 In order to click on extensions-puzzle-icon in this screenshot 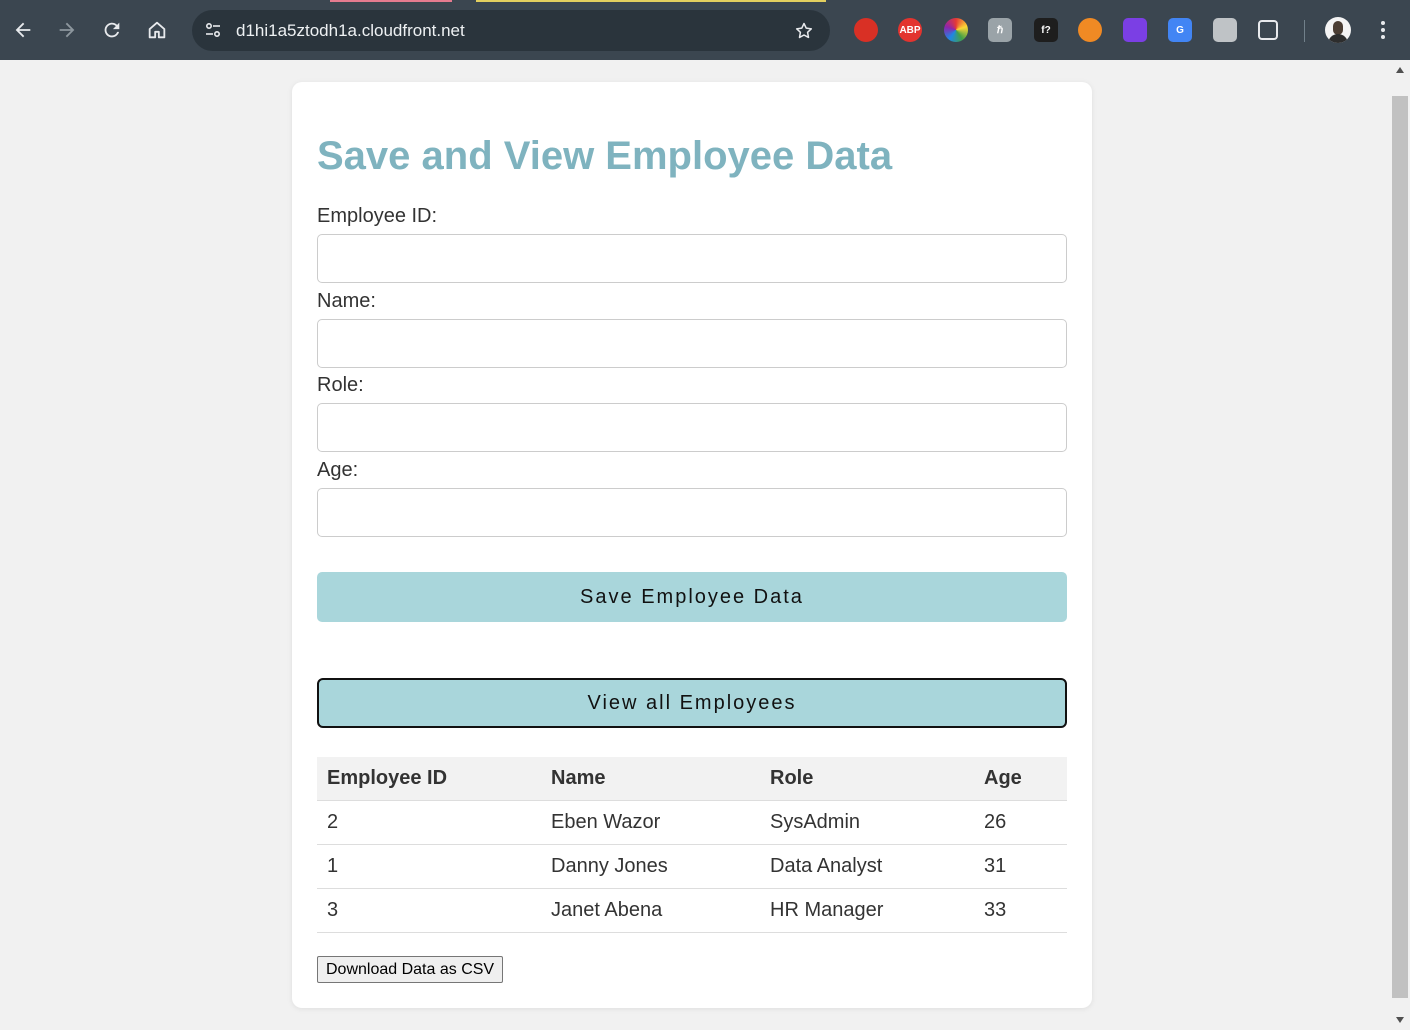, I will do `click(1268, 30)`.